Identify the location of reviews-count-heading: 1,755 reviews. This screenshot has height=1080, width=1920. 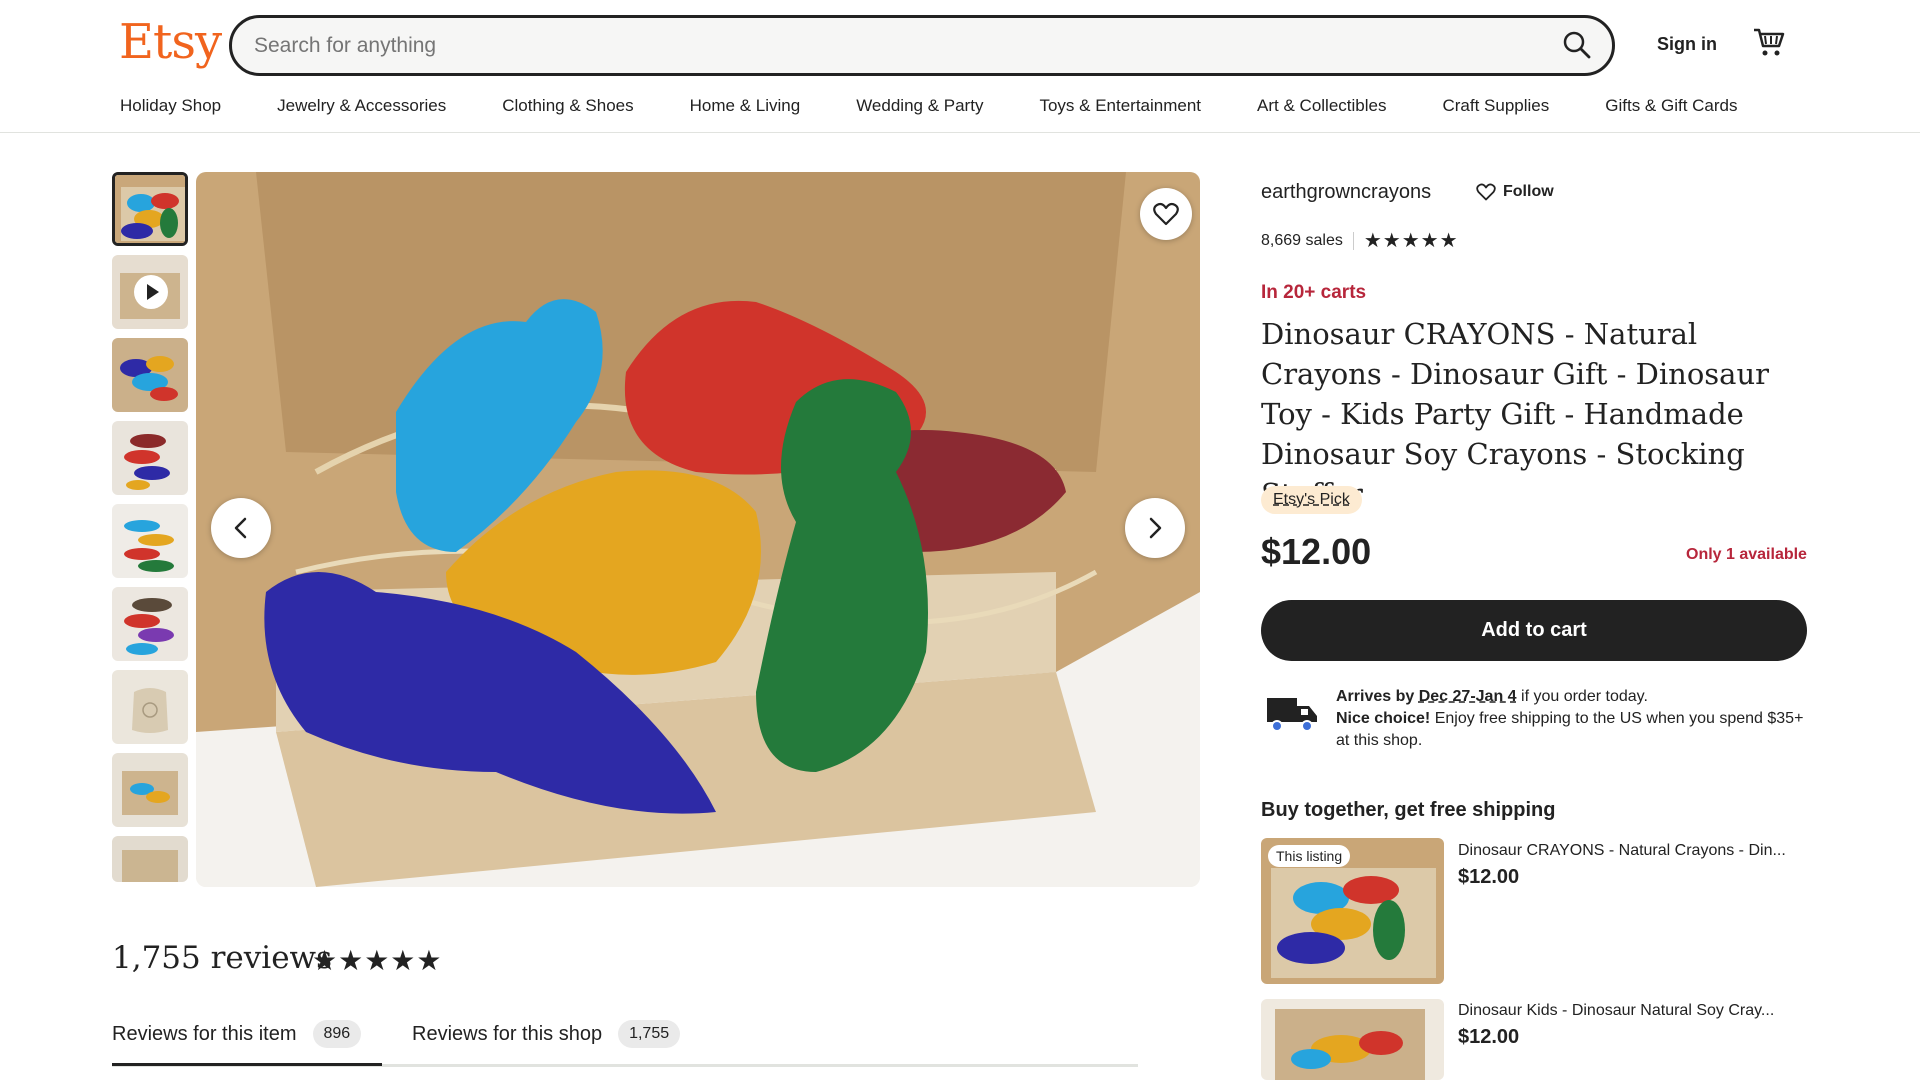
(222, 958).